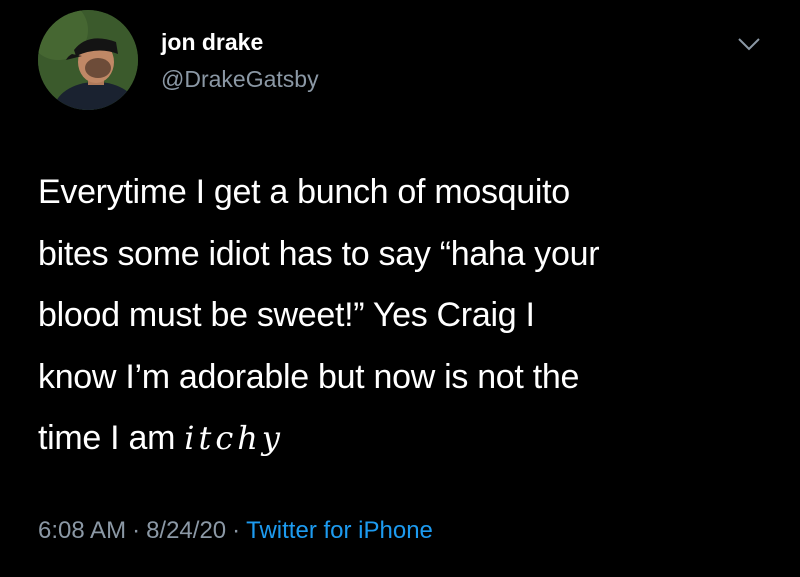  Describe the element at coordinates (82, 530) in the screenshot. I see `tweet-time: 6:08 AM` at that location.